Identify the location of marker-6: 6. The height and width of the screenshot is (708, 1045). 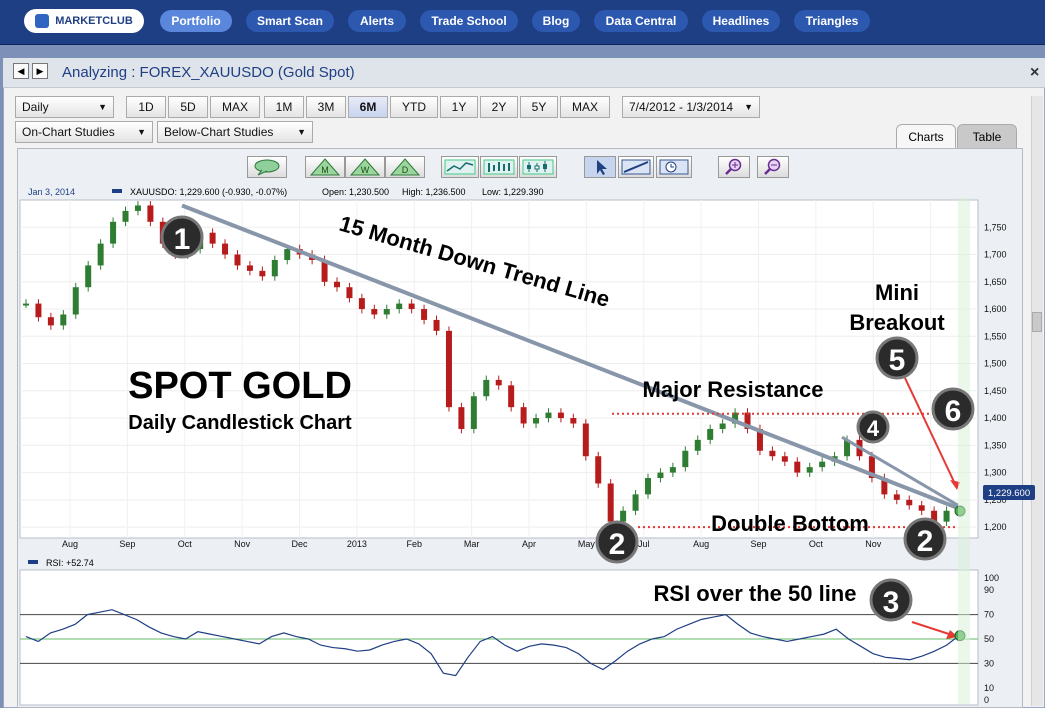
(953, 409).